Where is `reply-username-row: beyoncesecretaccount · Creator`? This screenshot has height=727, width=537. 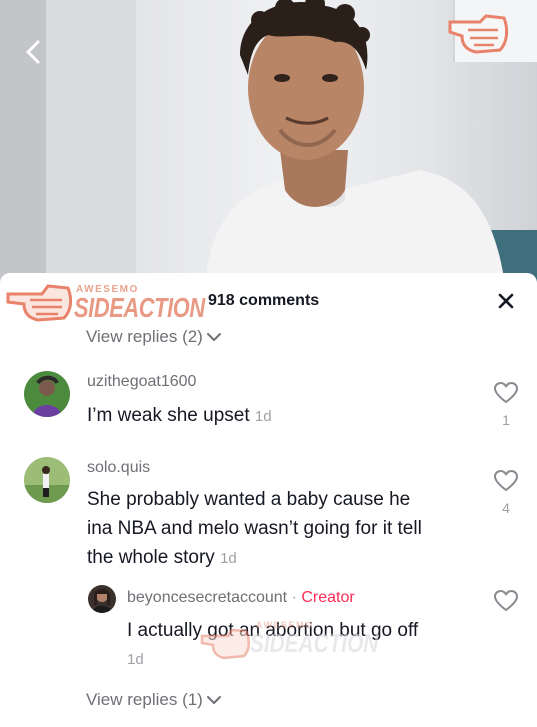
reply-username-row: beyoncesecretaccount · Creator is located at coordinates (241, 598).